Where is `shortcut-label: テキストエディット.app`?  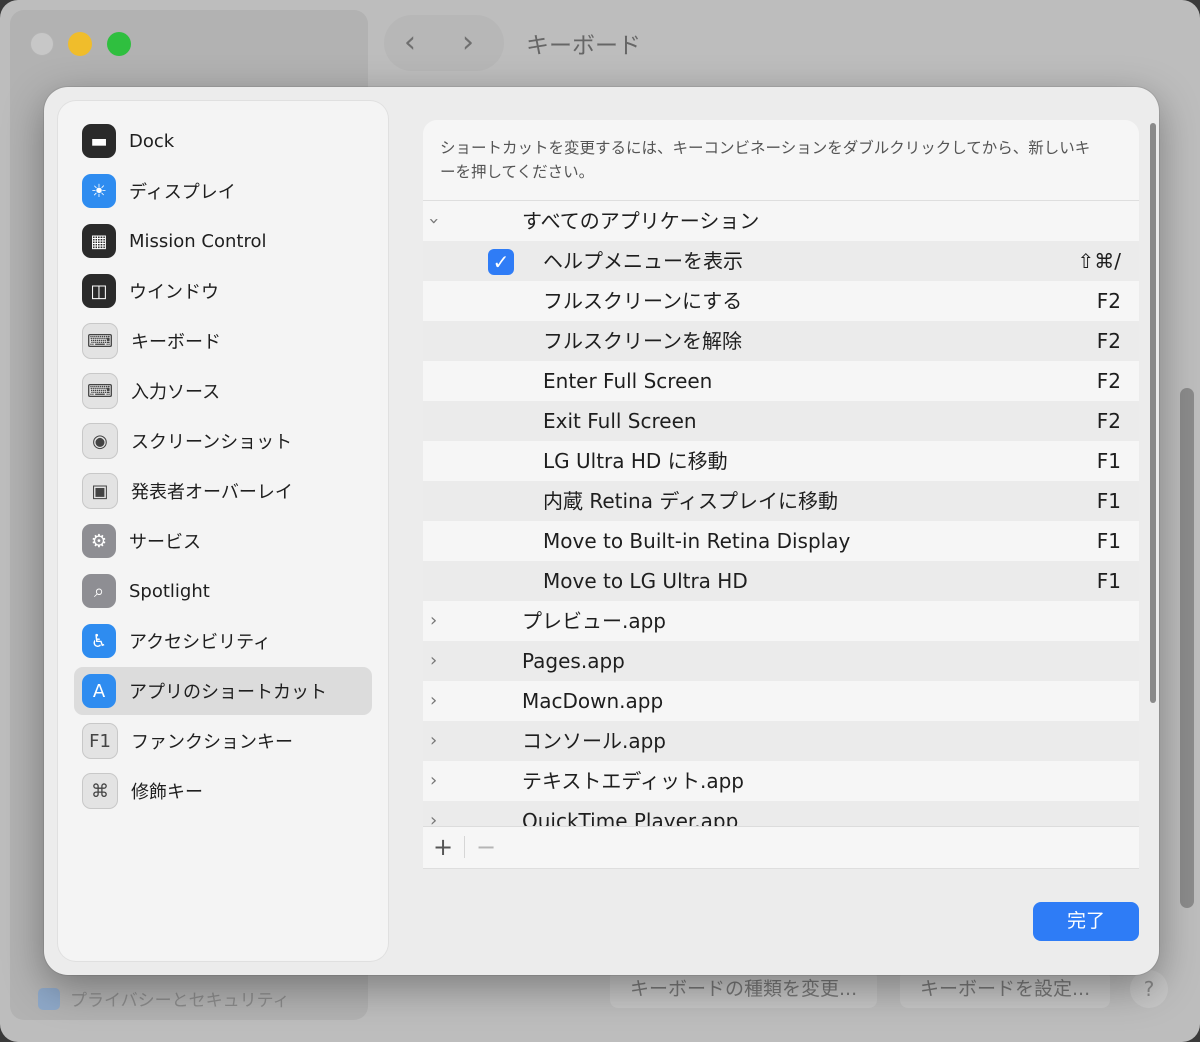 shortcut-label: テキストエディット.app is located at coordinates (633, 781).